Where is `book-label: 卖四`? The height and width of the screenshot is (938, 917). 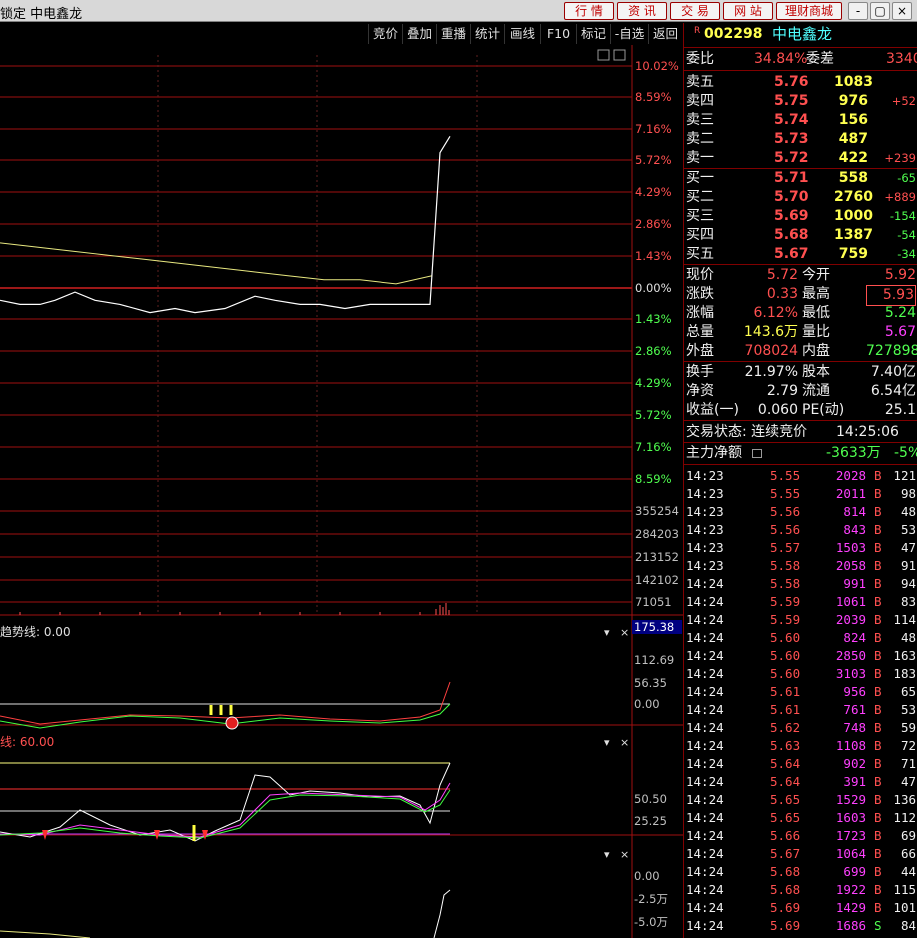
book-label: 卖四 is located at coordinates (700, 101).